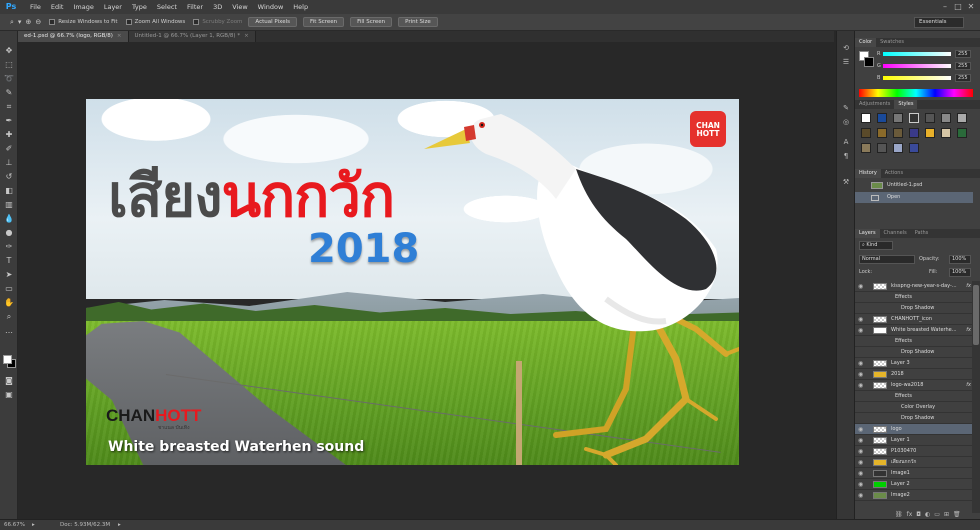  Describe the element at coordinates (239, 7) in the screenshot. I see `menu-view: View` at that location.